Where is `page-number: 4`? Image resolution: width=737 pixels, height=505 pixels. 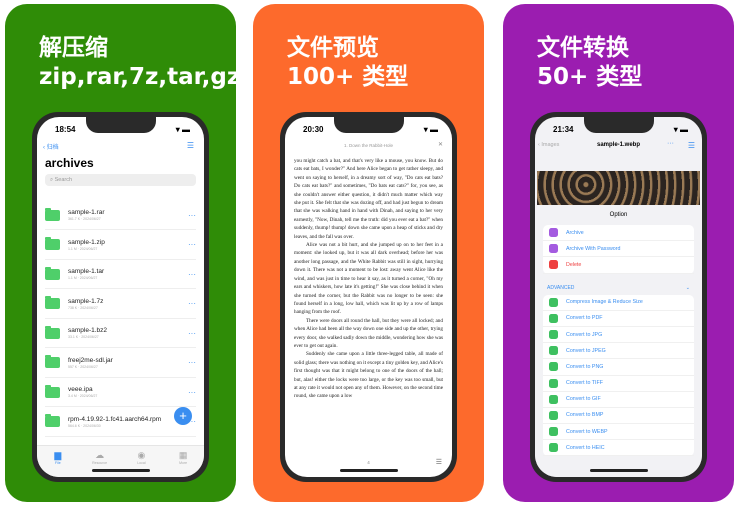 page-number: 4 is located at coordinates (368, 462).